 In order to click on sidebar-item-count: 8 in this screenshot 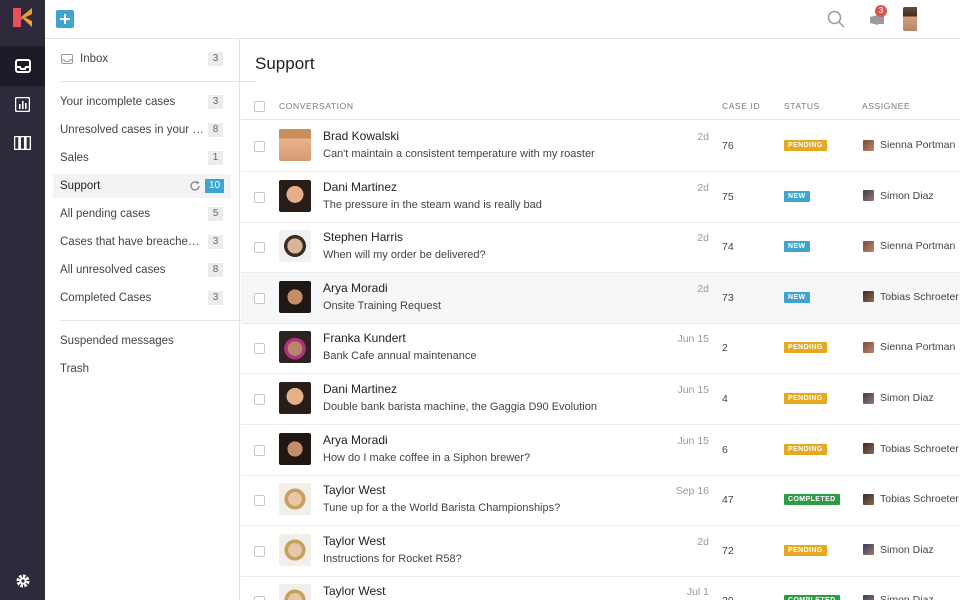, I will do `click(215, 130)`.